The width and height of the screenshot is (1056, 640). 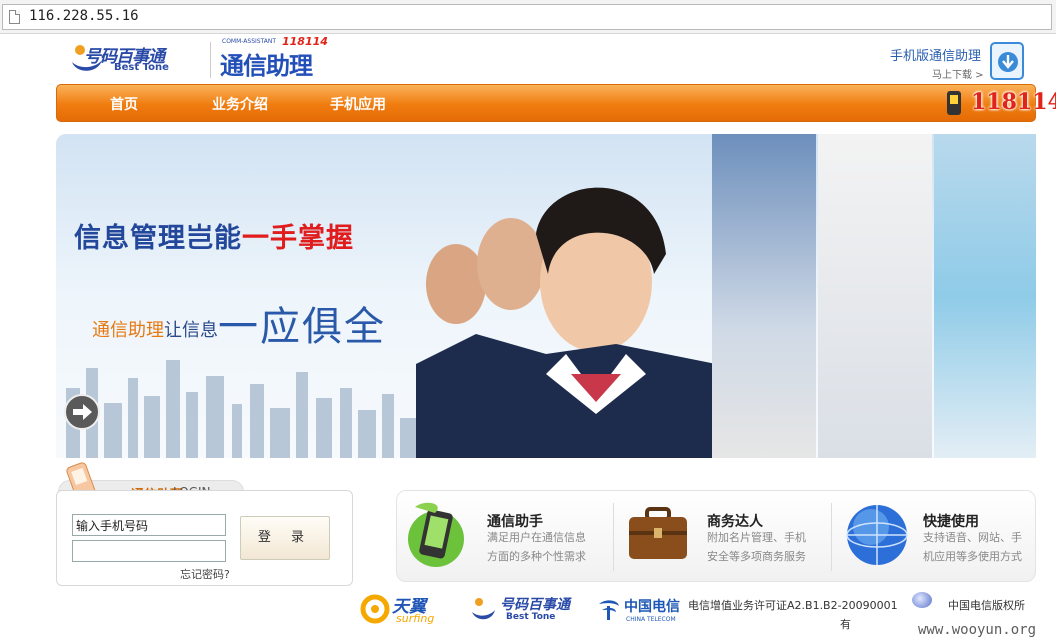 I want to click on forgot-password-link: 忘记密码?, so click(x=205, y=574).